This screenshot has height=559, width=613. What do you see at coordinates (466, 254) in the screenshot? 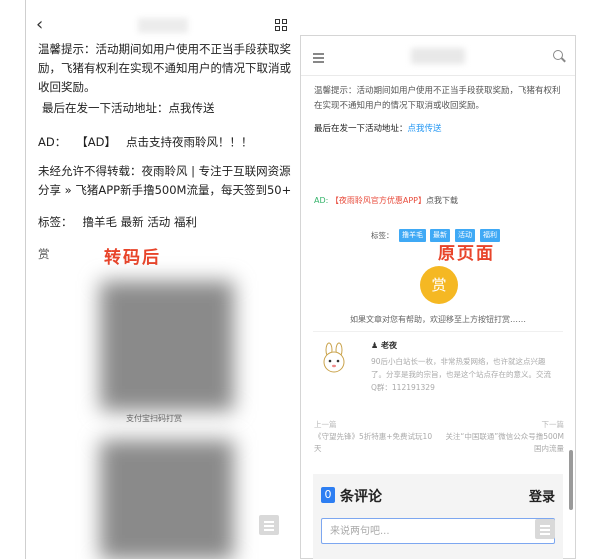
I see `annotation-original: 原页面` at bounding box center [466, 254].